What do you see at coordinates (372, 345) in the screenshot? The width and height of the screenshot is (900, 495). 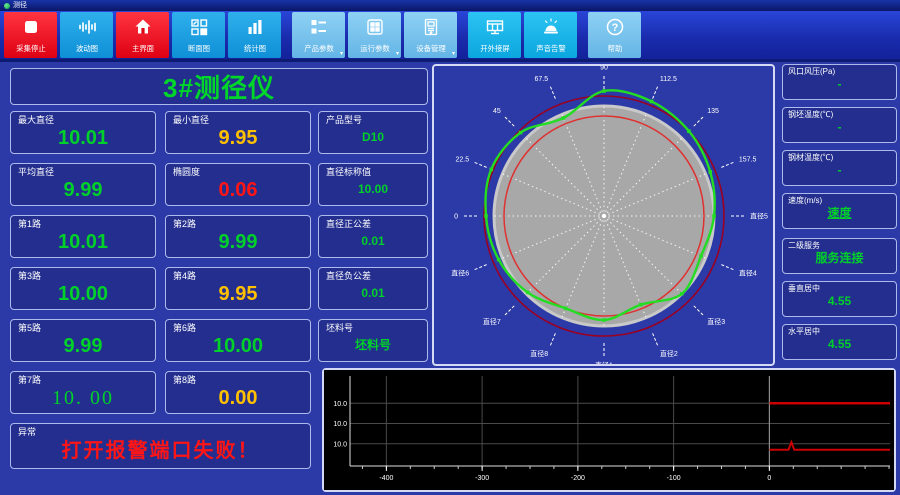 I see `card-value: 坯料号` at bounding box center [372, 345].